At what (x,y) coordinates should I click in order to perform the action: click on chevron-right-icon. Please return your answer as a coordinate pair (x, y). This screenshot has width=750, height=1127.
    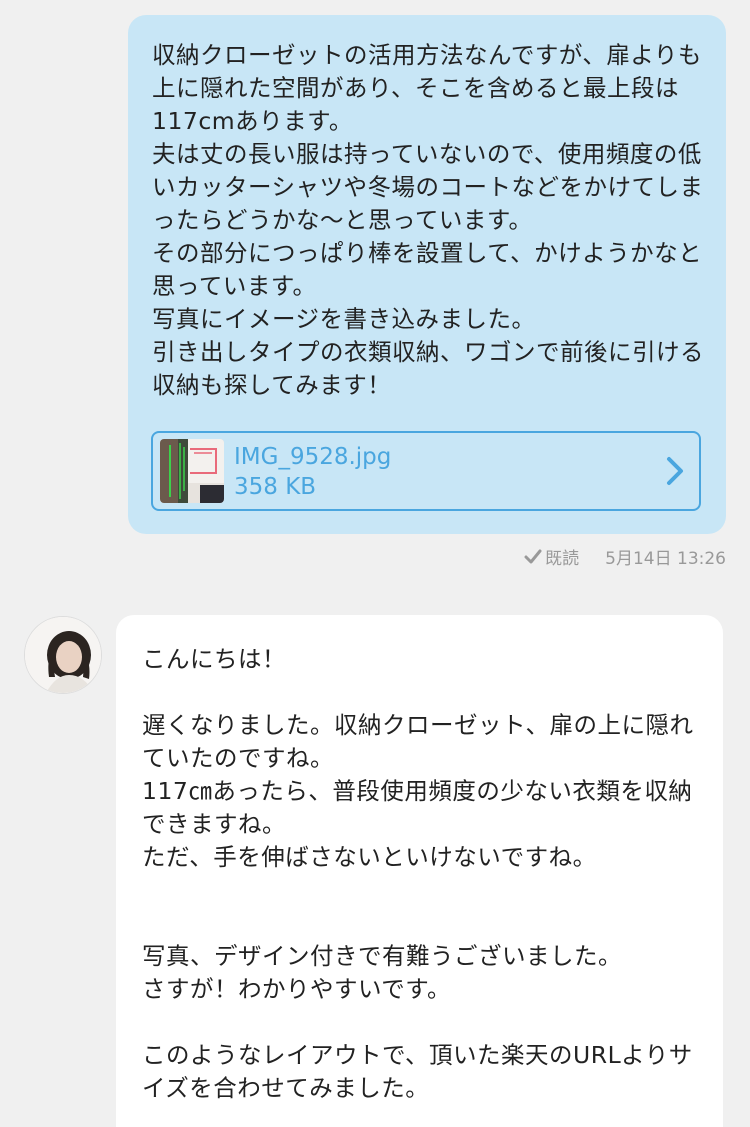
    Looking at the image, I should click on (675, 471).